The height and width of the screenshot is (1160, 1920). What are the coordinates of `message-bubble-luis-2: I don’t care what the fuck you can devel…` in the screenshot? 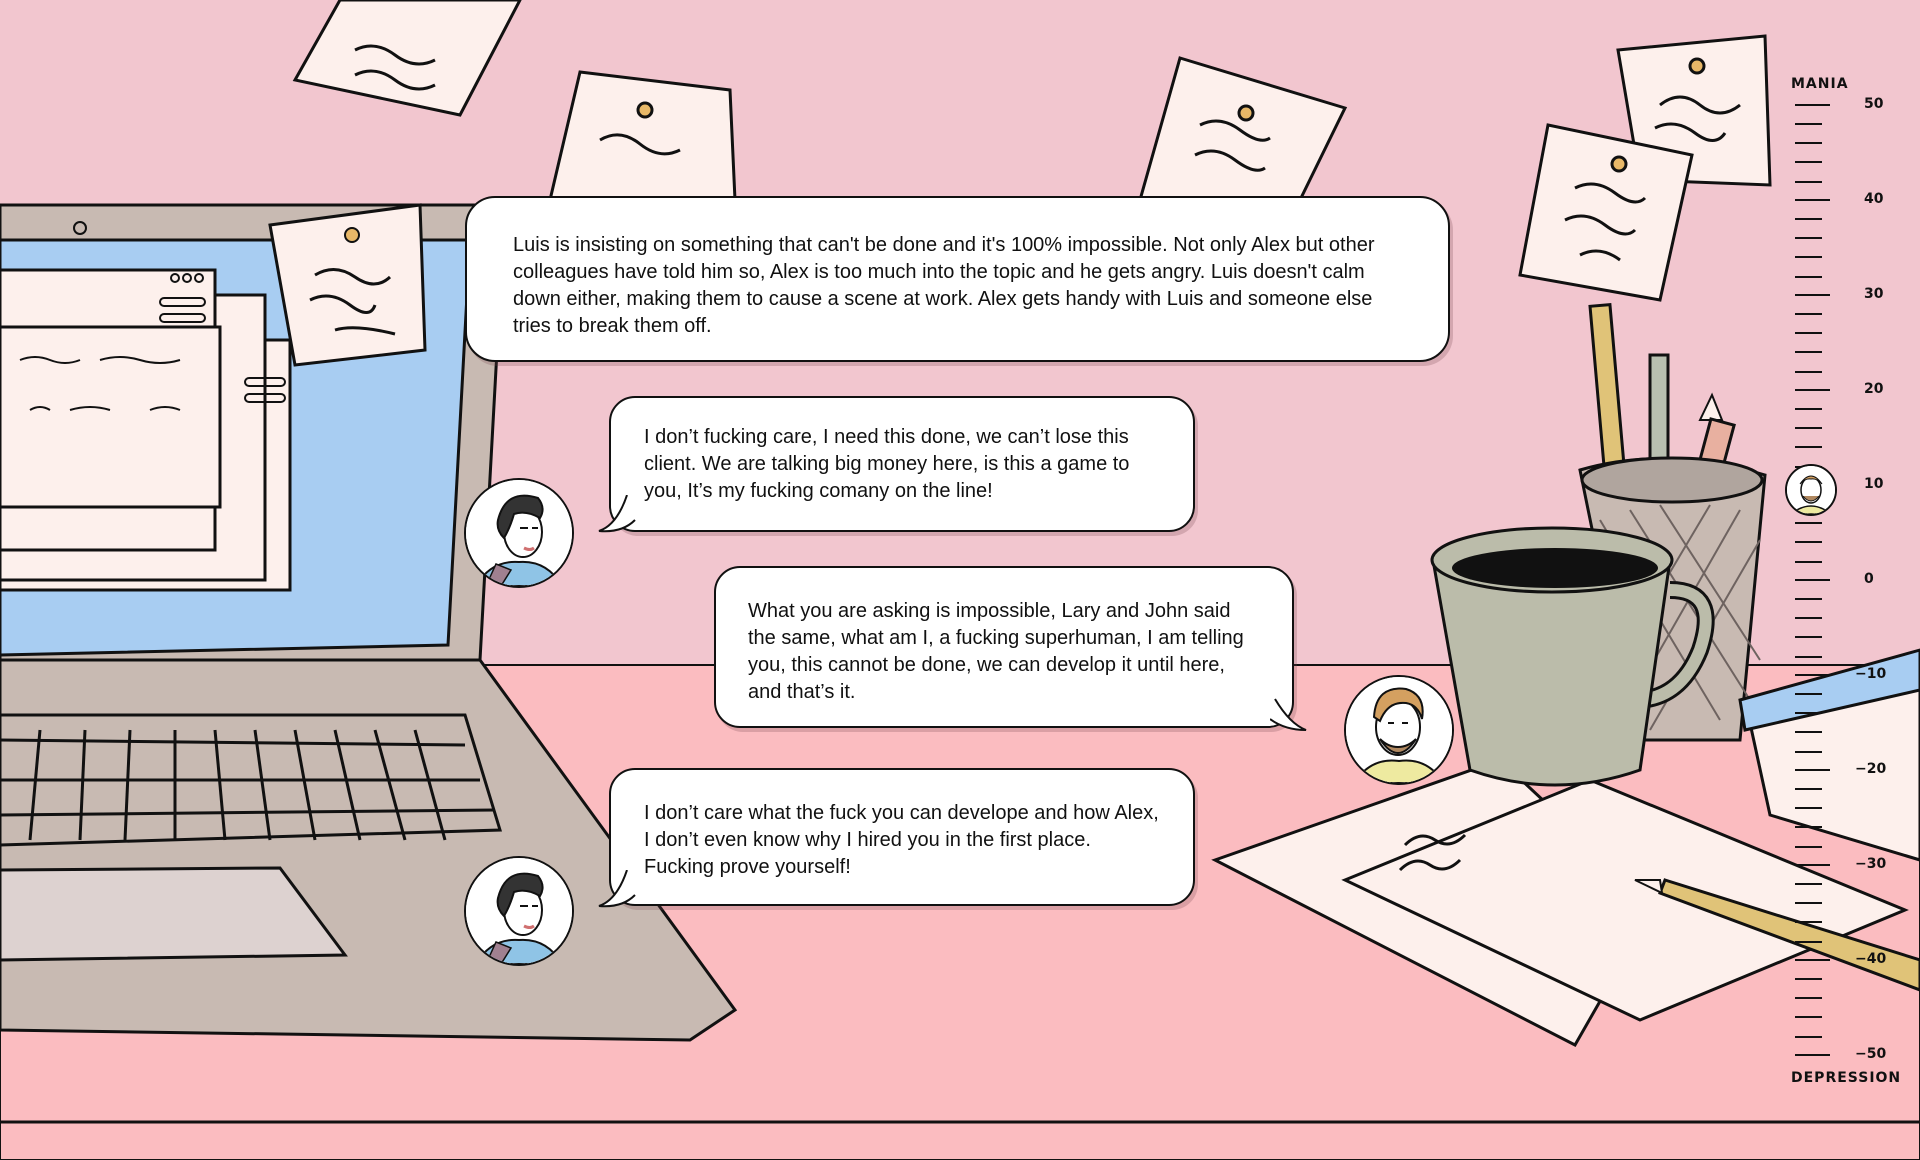 It's located at (902, 837).